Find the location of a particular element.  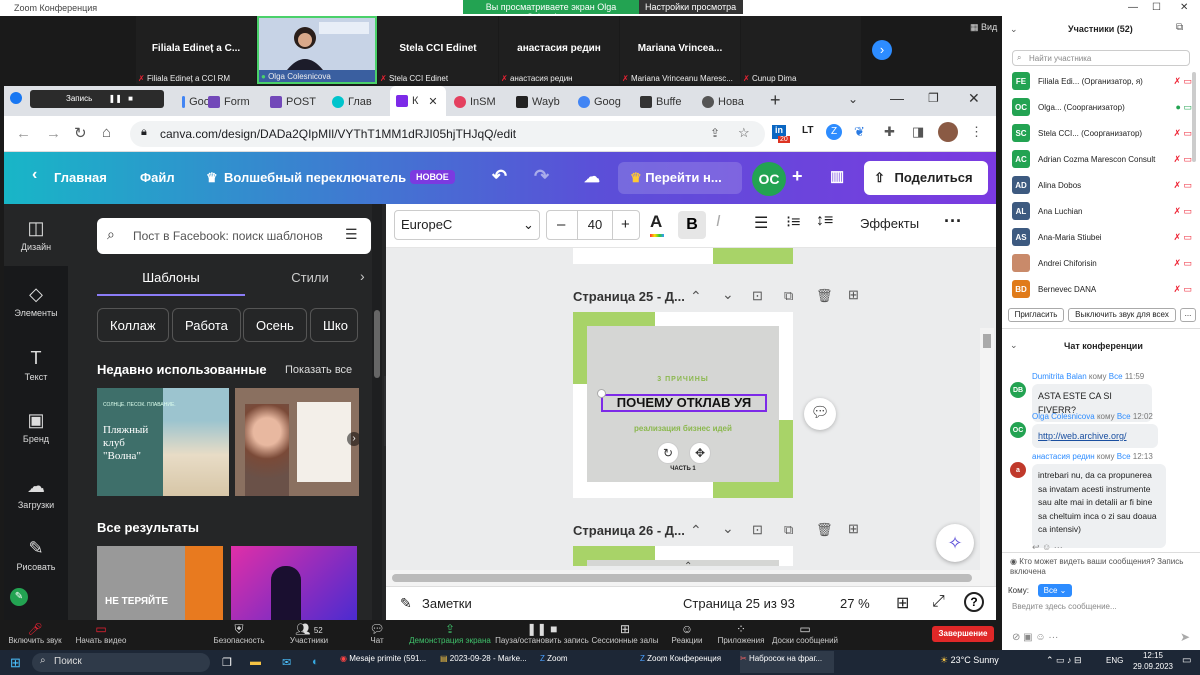

participant-search-input: ⌕ Найти участника is located at coordinates (1101, 58).